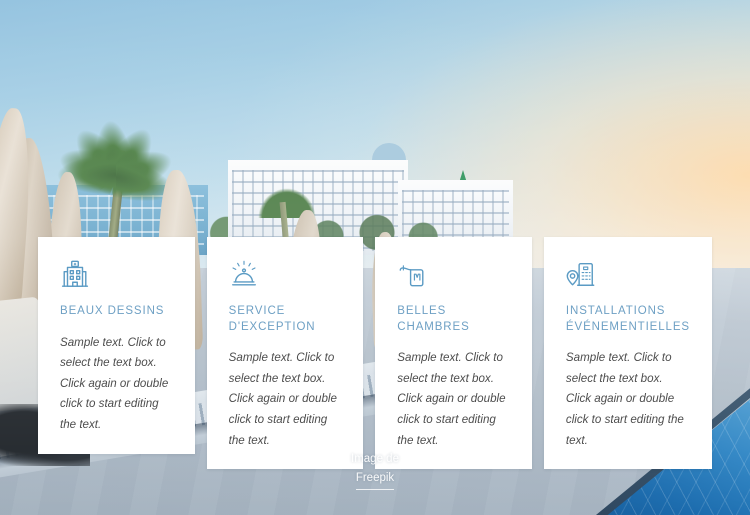 The image size is (750, 515). I want to click on door-hanger-key-tag-icon, so click(453, 274).